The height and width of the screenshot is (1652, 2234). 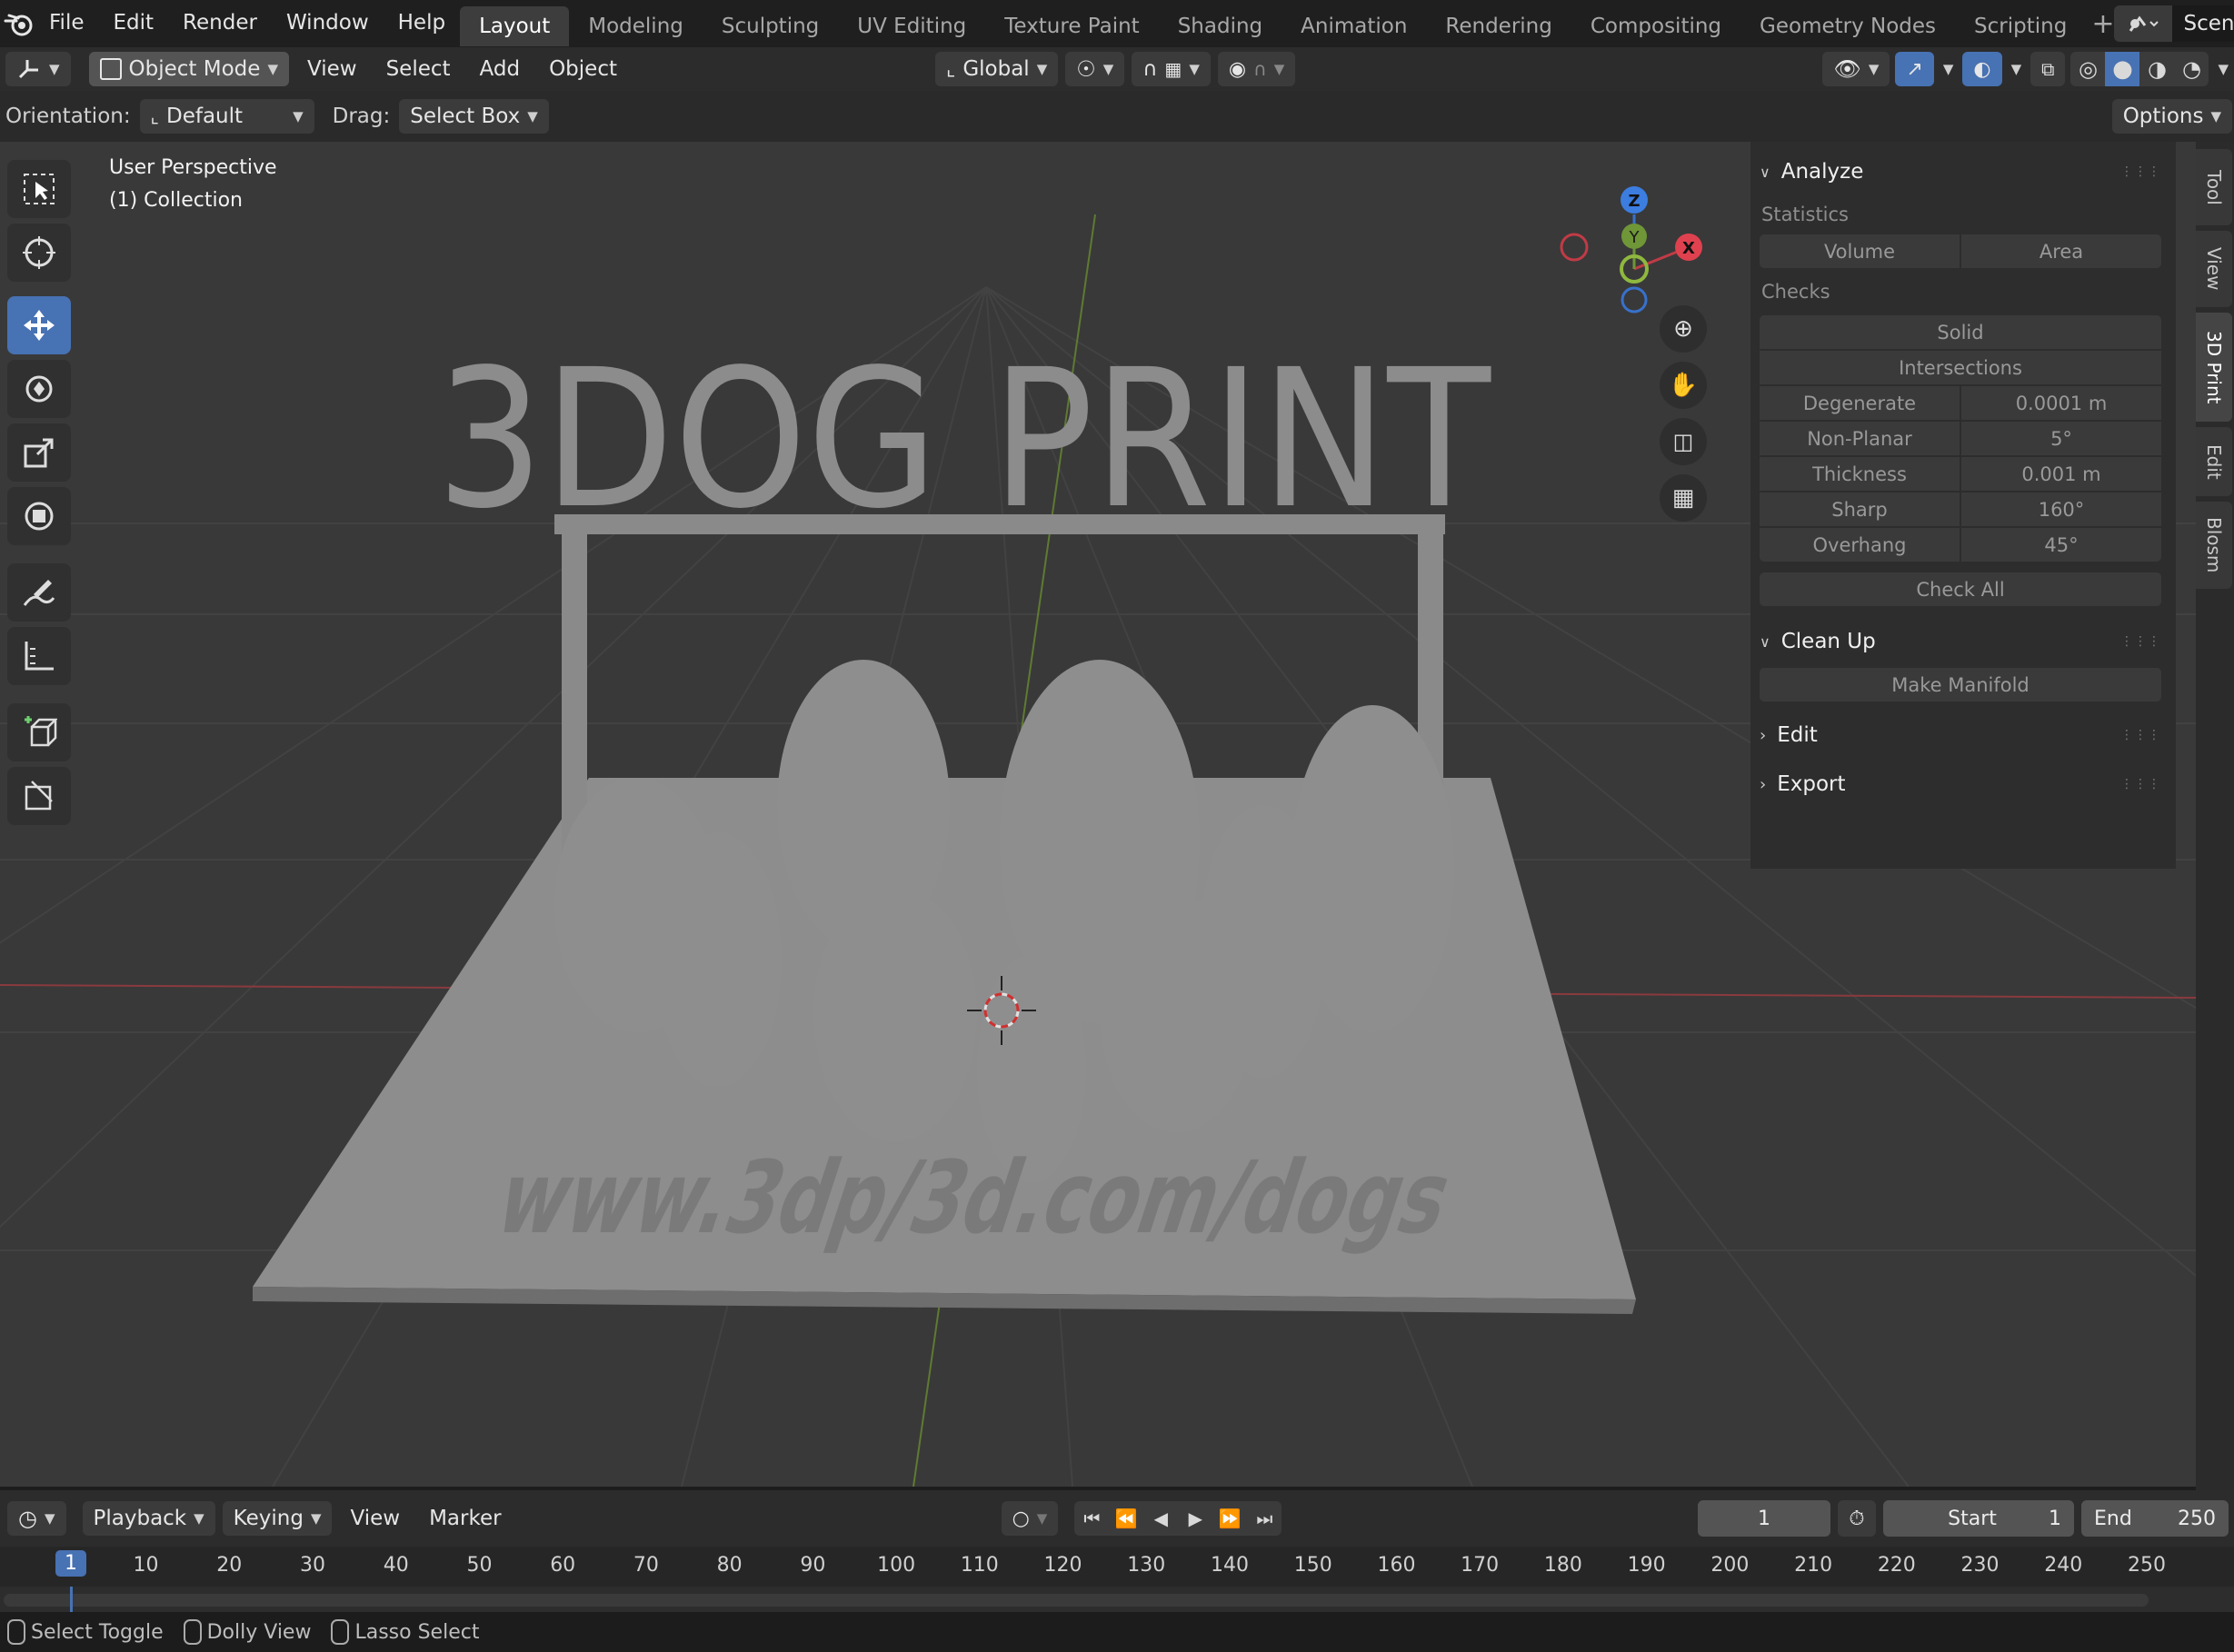 I want to click on degenerate-value-field: 0.0001 m, so click(x=2061, y=403).